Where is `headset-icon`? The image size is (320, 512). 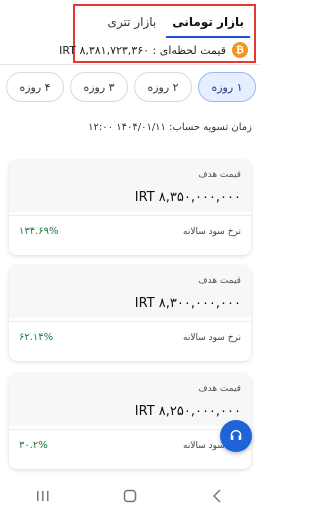 headset-icon is located at coordinates (236, 435).